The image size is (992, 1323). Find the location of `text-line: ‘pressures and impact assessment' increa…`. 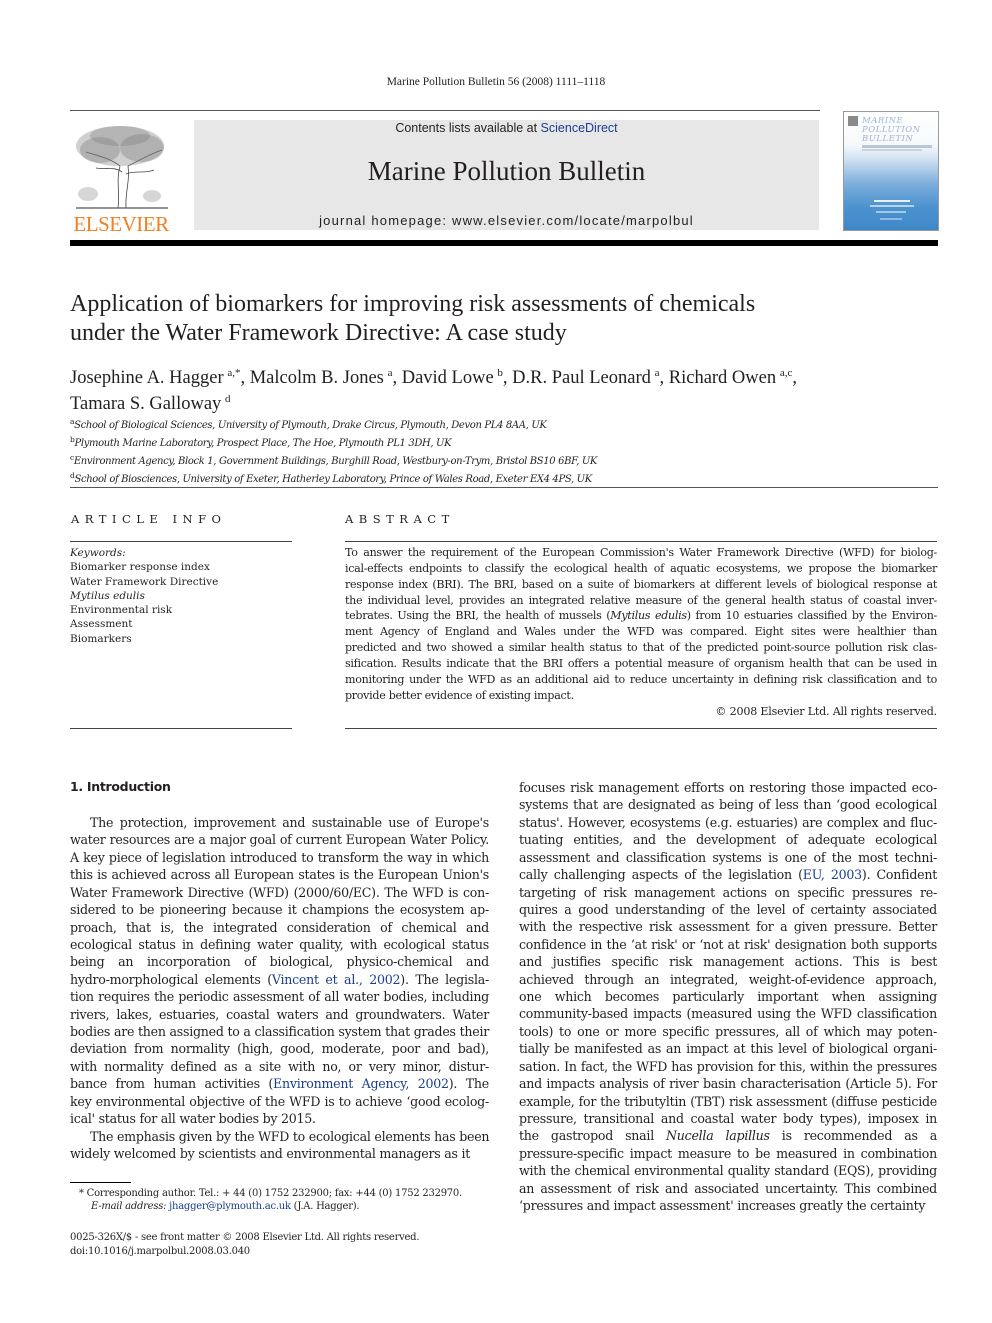

text-line: ‘pressures and impact assessment' increa… is located at coordinates (722, 1206).